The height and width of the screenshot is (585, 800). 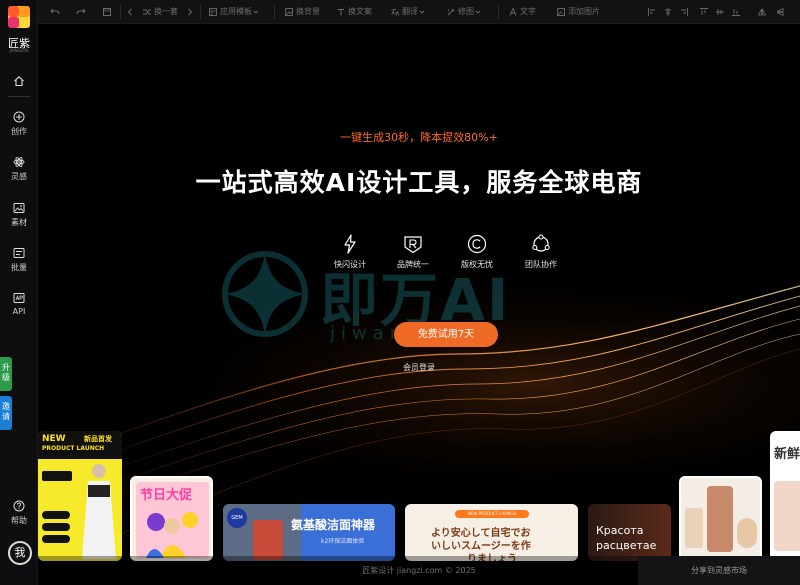 What do you see at coordinates (719, 570) in the screenshot?
I see `share-to-market-button: 分享到灵感市场` at bounding box center [719, 570].